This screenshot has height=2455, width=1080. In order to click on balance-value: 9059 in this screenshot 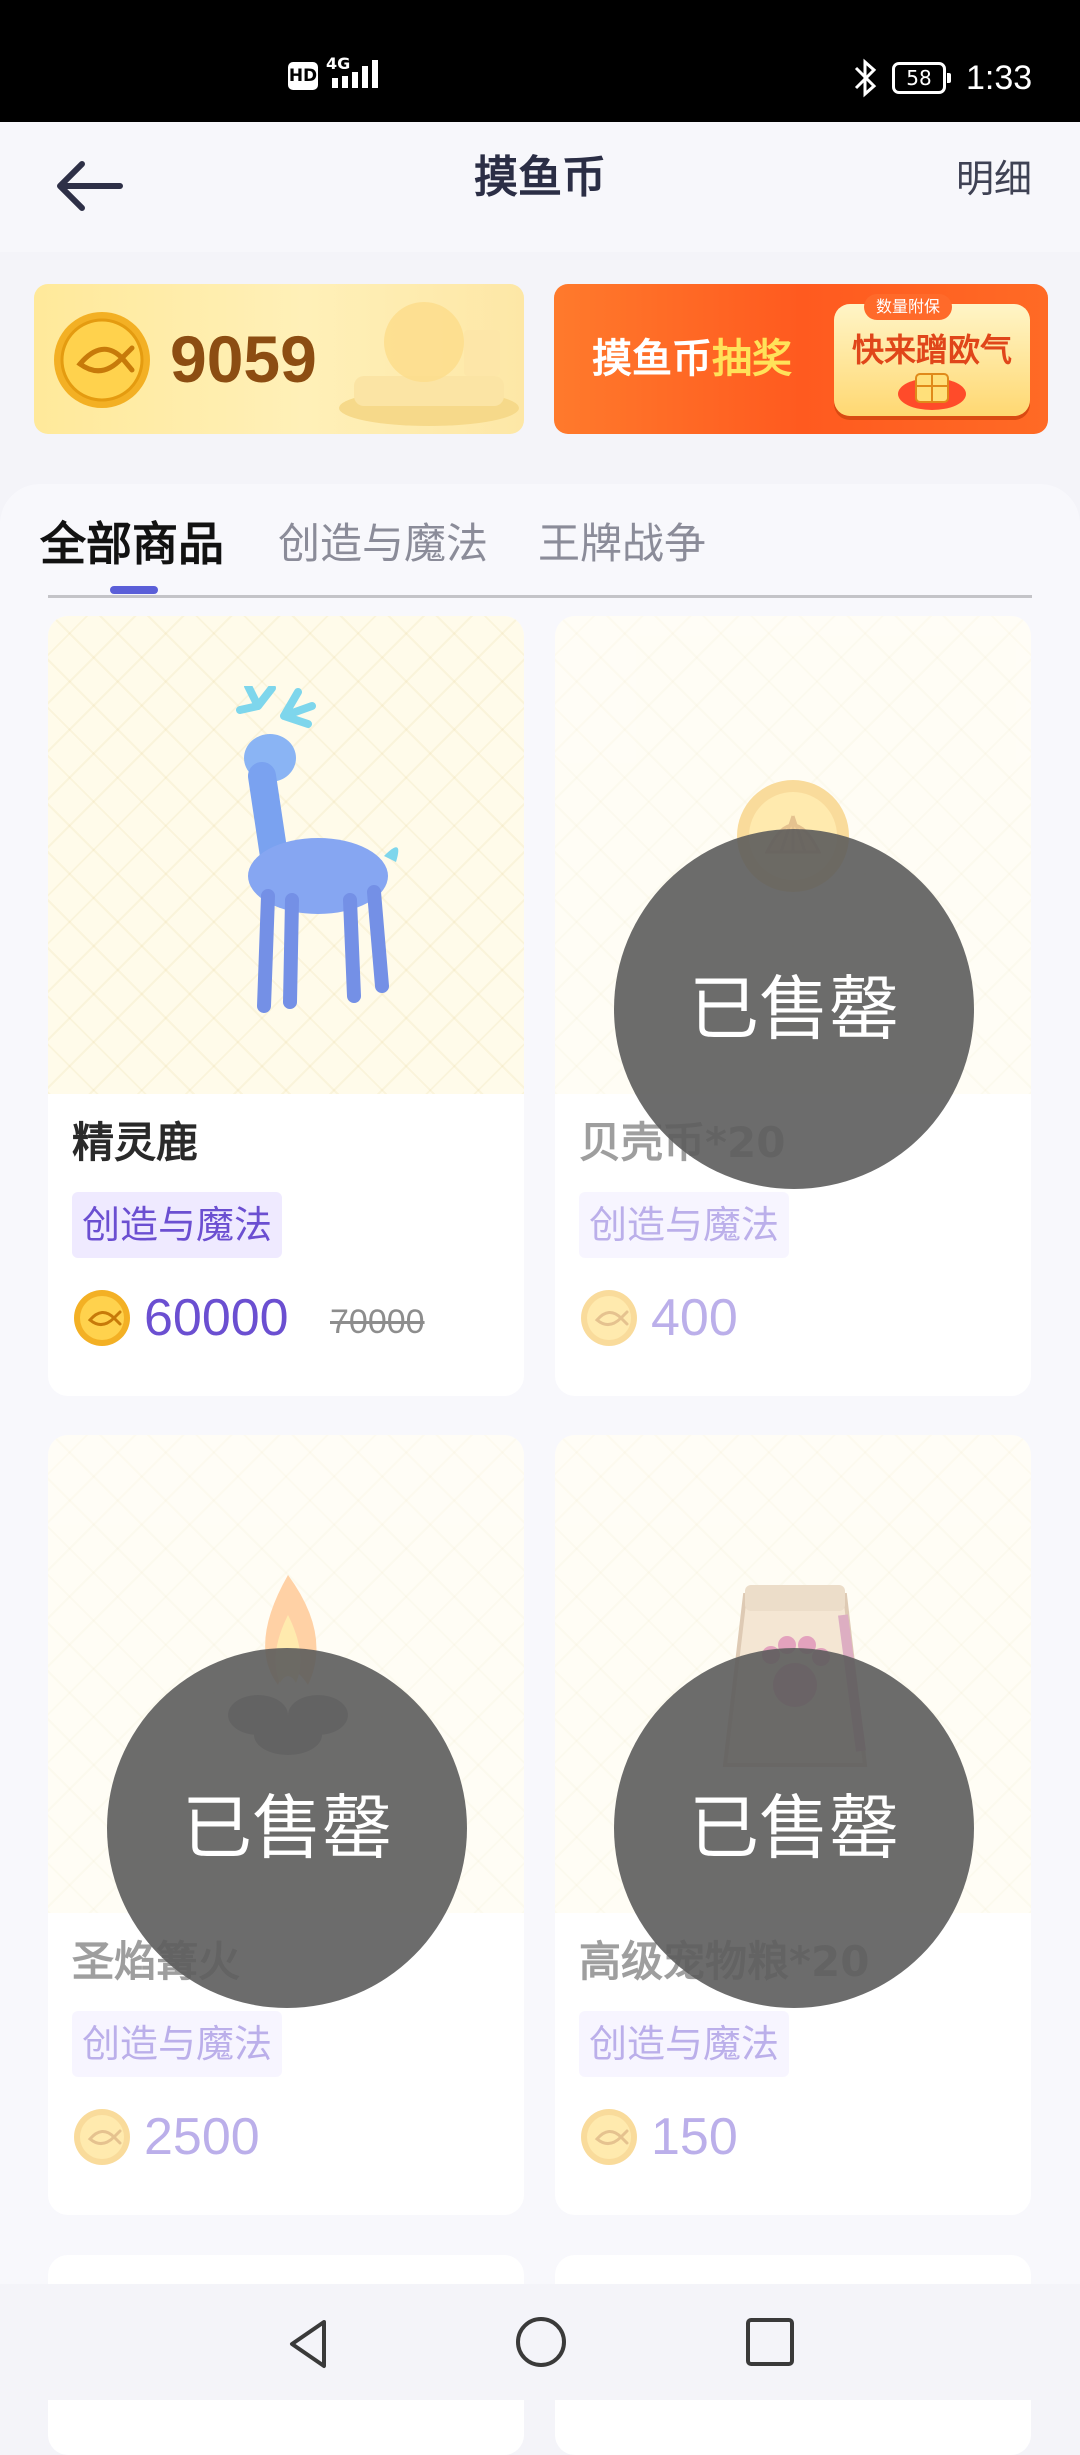, I will do `click(243, 359)`.